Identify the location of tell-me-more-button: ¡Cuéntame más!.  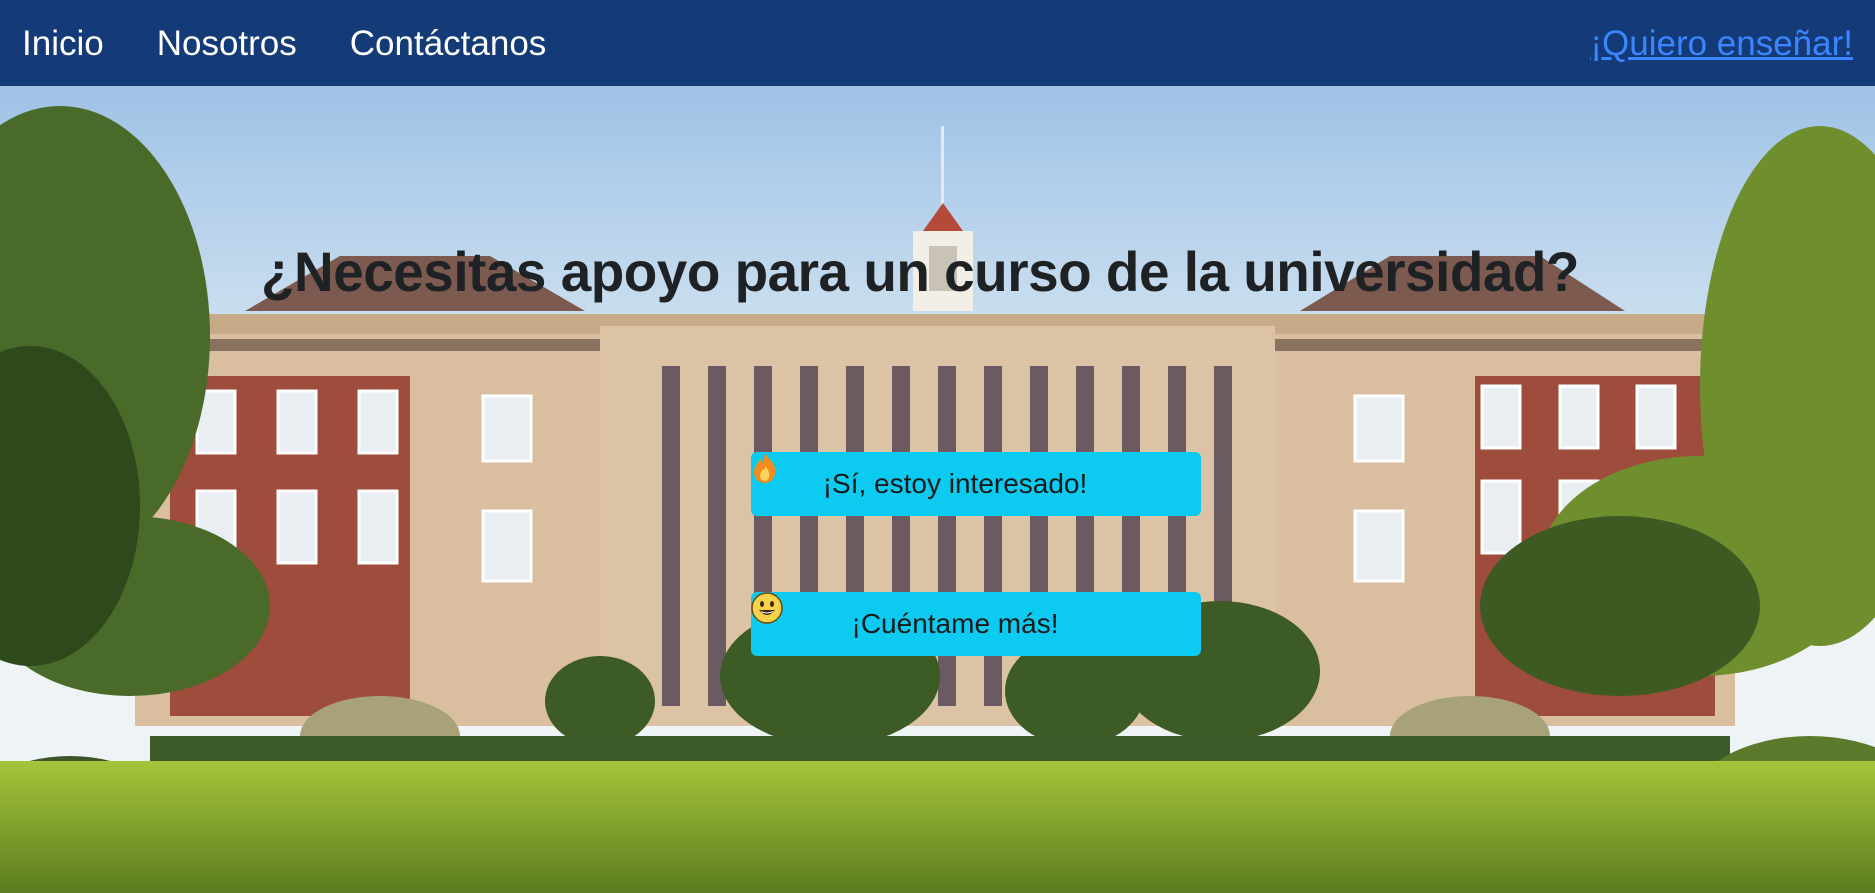
(976, 624).